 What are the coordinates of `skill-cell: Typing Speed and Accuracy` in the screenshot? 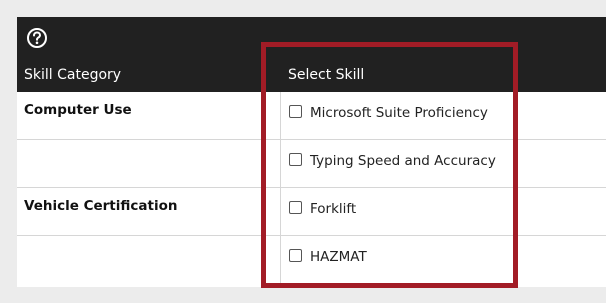 It's located at (443, 163).